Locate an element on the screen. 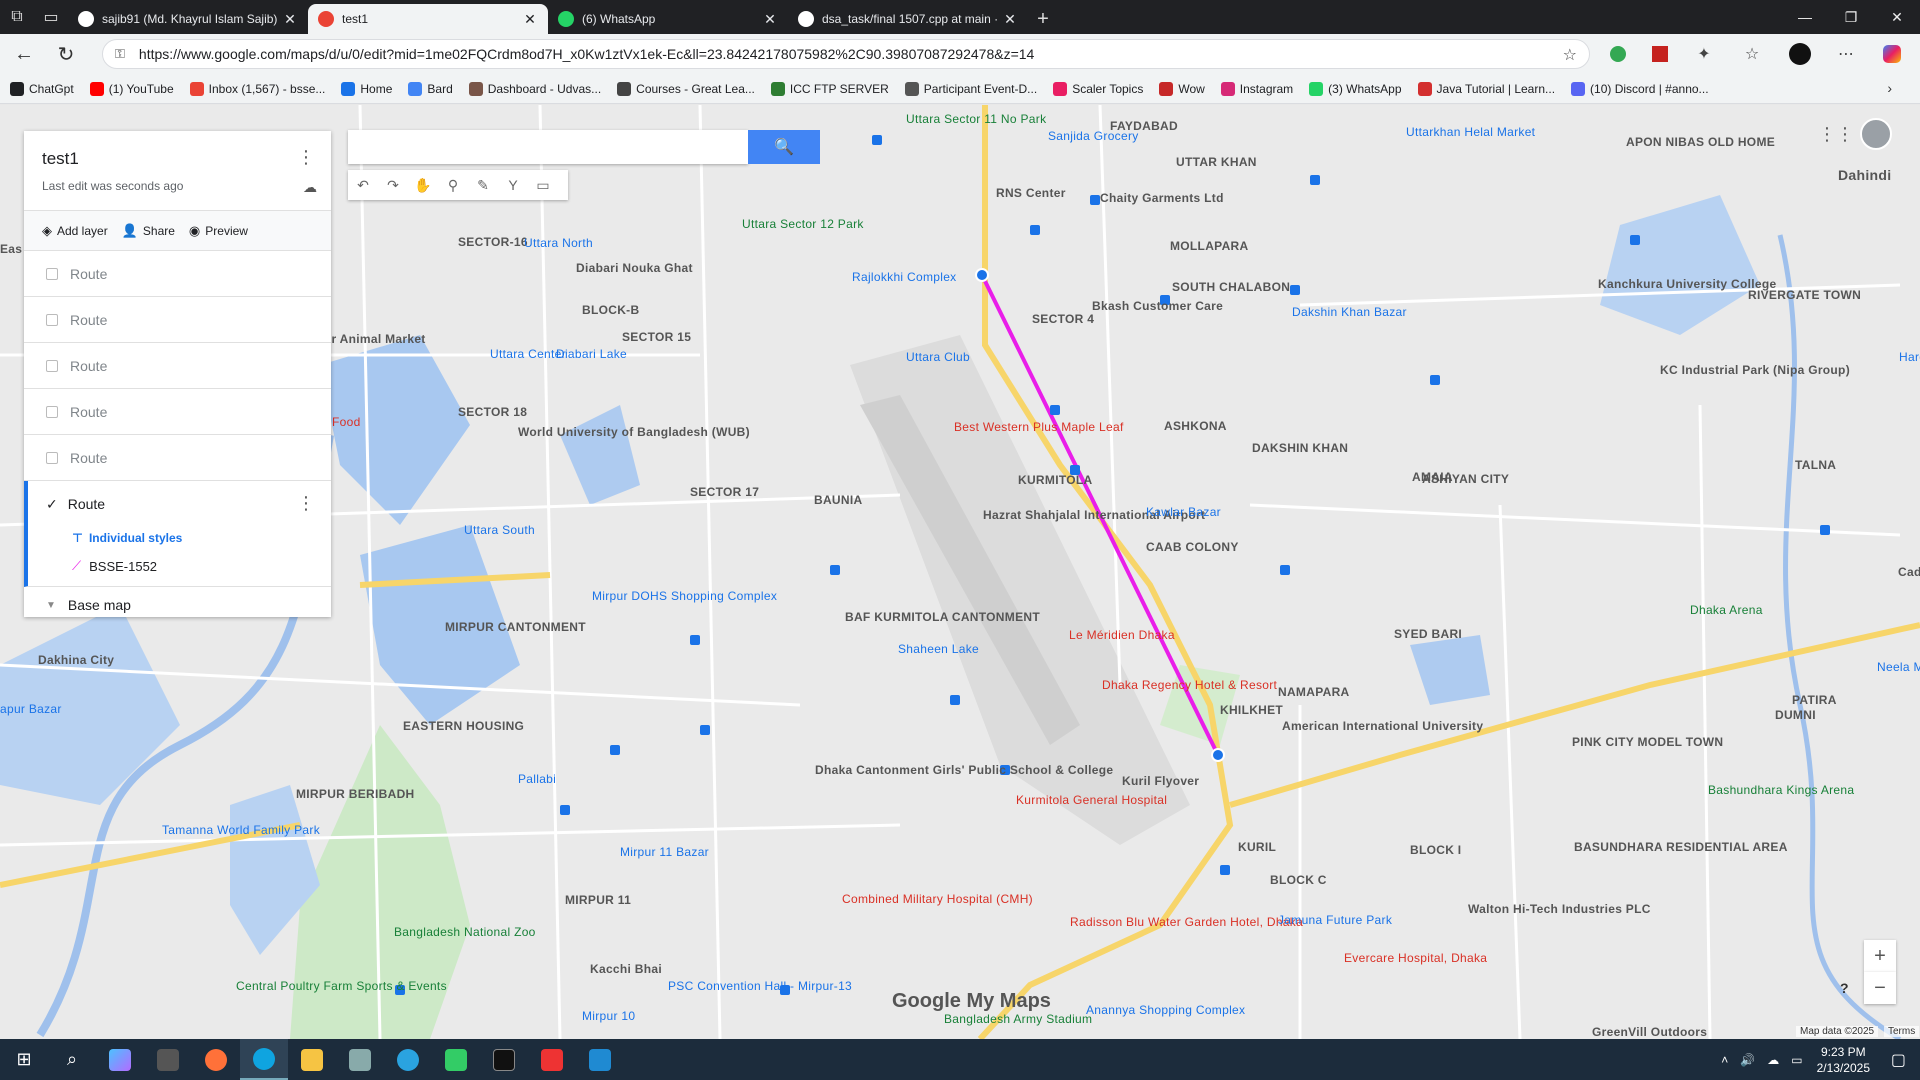 This screenshot has width=1920, height=1080. map-options-icon: ⋮ is located at coordinates (306, 157).